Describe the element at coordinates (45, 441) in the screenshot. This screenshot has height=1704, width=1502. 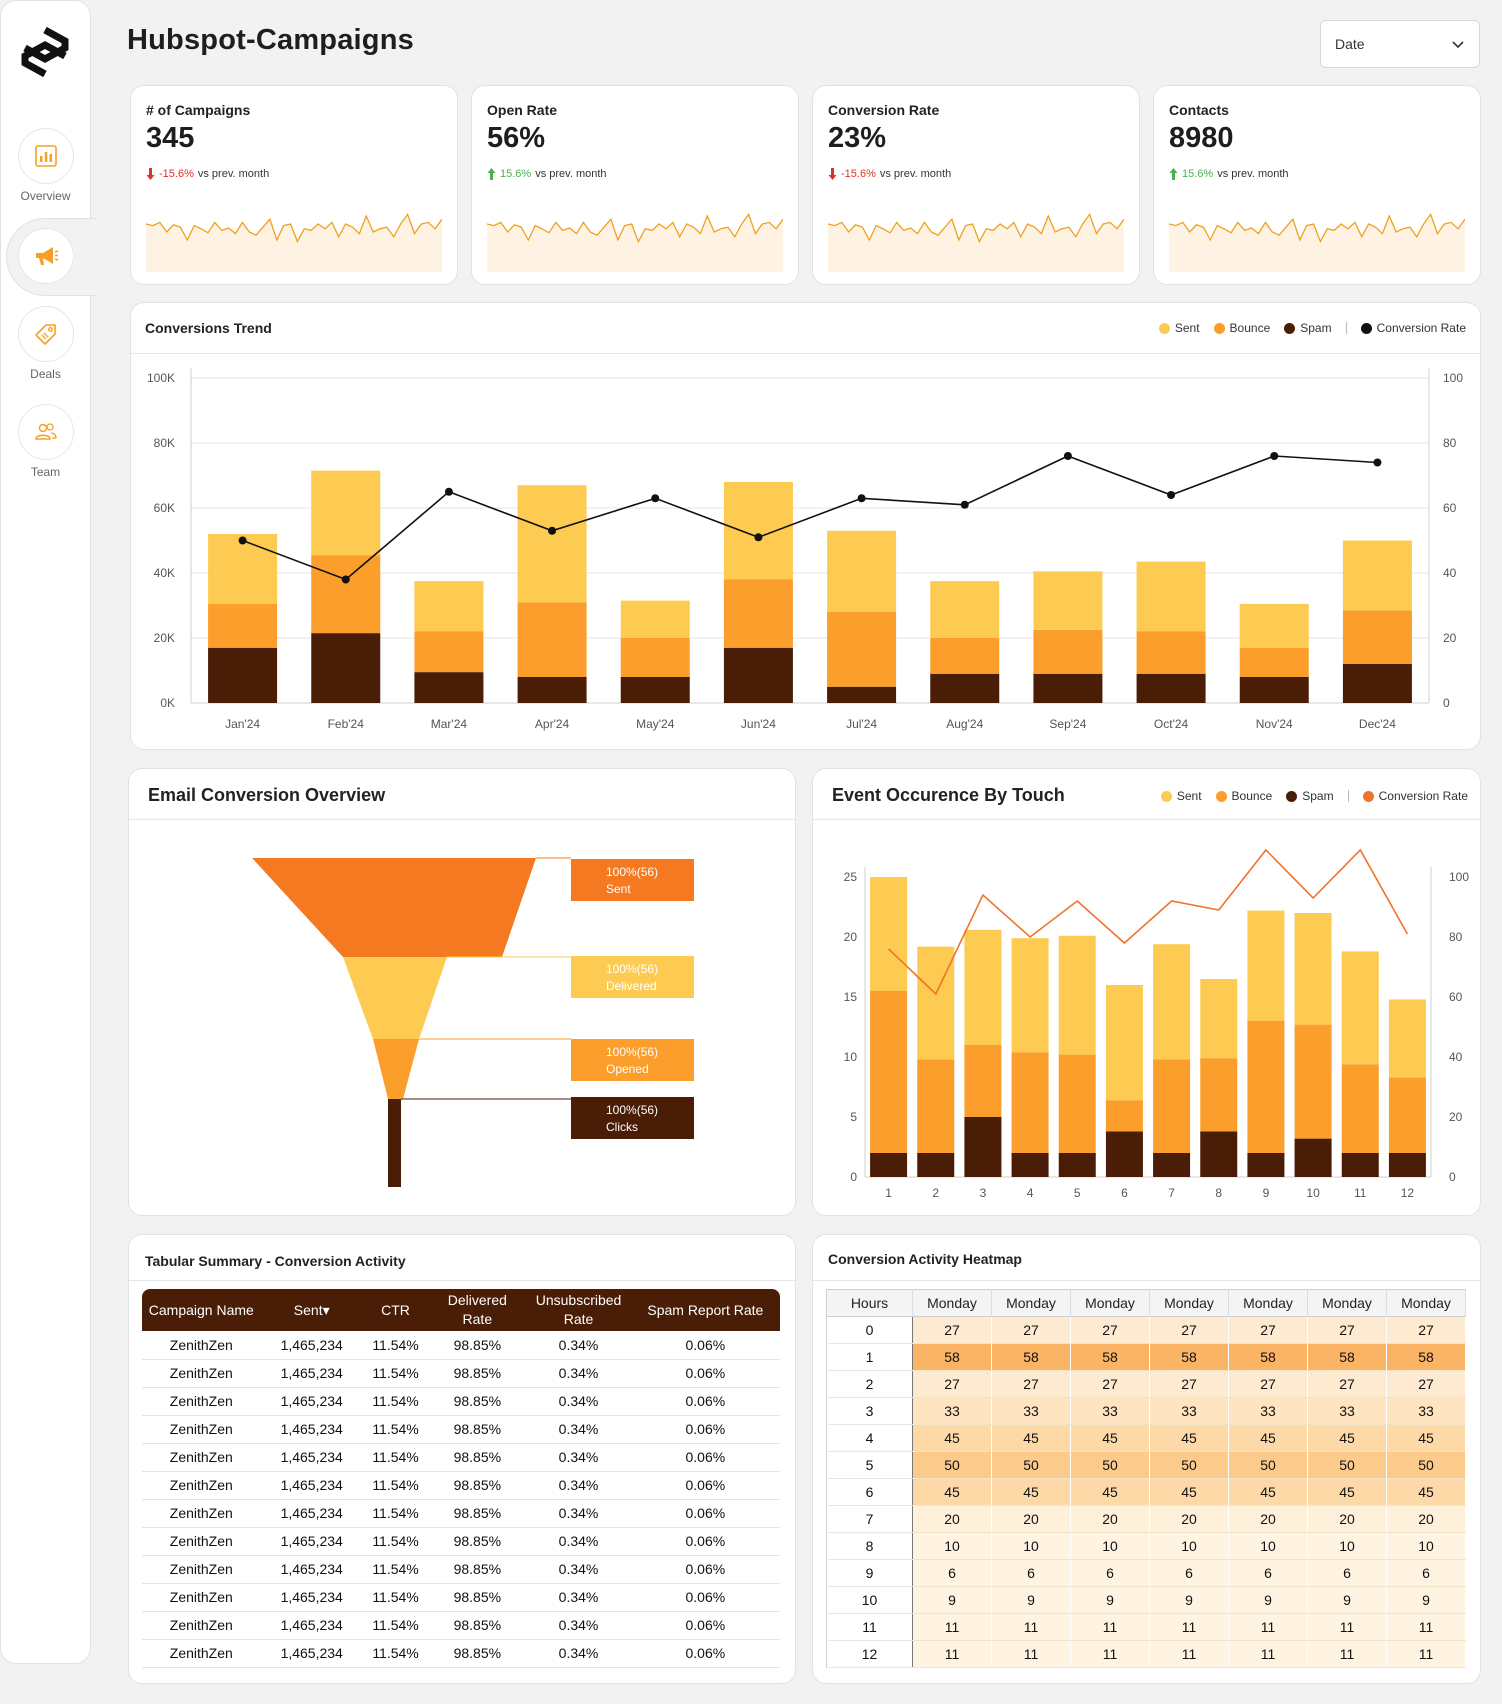
I see `sidebar-item-team: Team` at that location.